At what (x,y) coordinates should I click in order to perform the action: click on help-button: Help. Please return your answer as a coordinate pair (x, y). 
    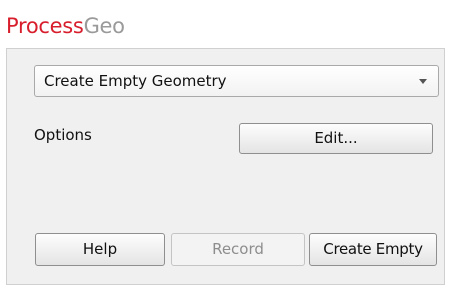
    Looking at the image, I should click on (100, 249).